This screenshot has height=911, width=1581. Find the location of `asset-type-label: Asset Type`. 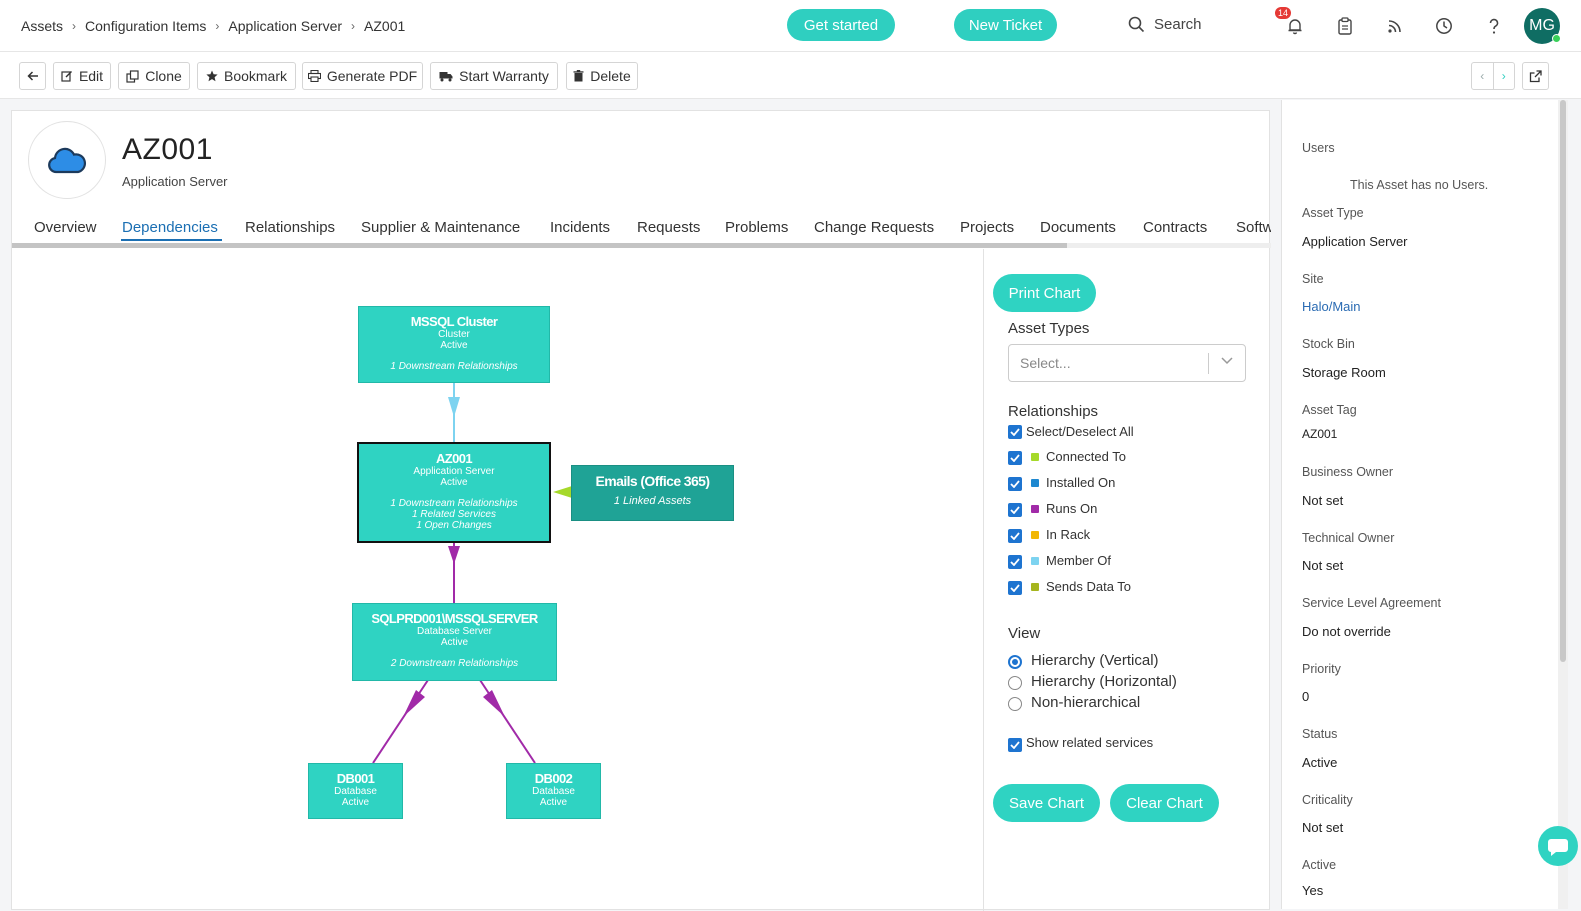

asset-type-label: Asset Type is located at coordinates (1333, 213).